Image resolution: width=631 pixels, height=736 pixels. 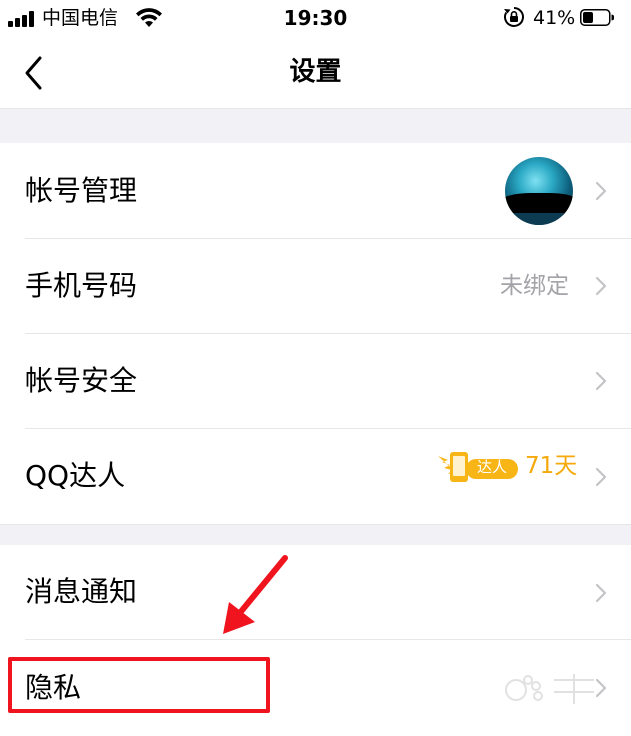 I want to click on navigation-bar: 设置, so click(x=315, y=74).